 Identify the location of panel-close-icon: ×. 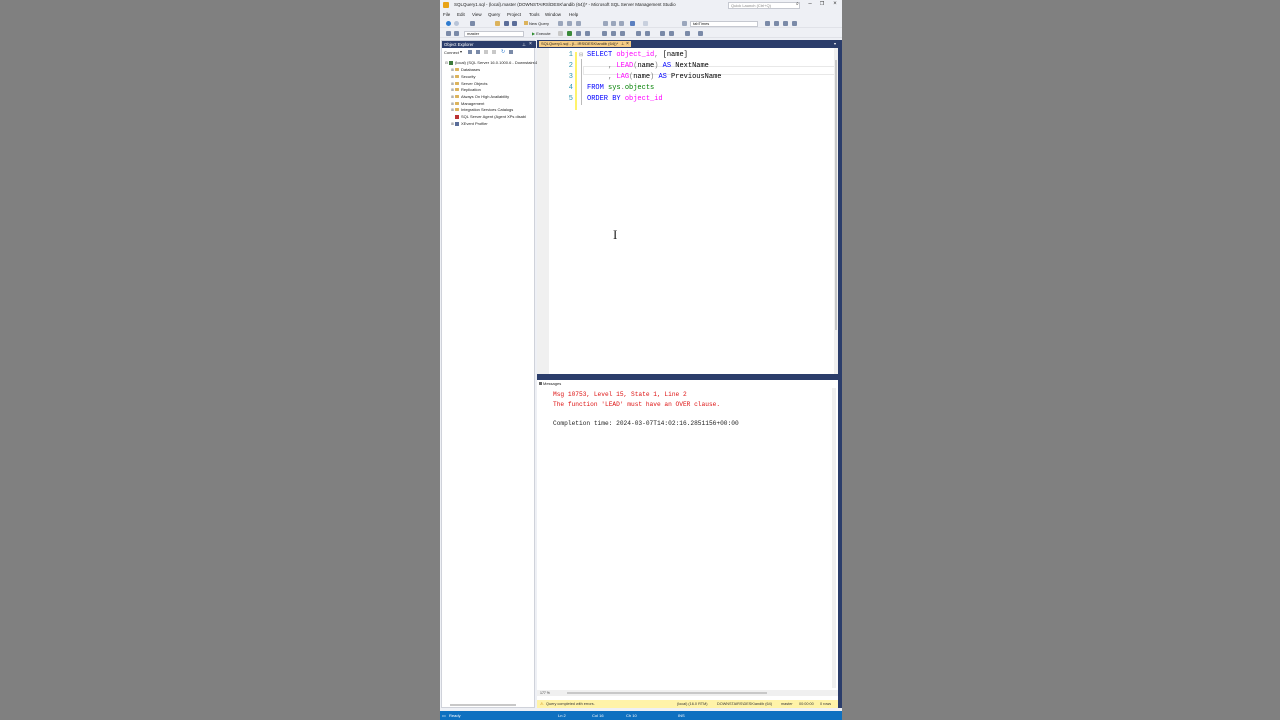
(530, 44).